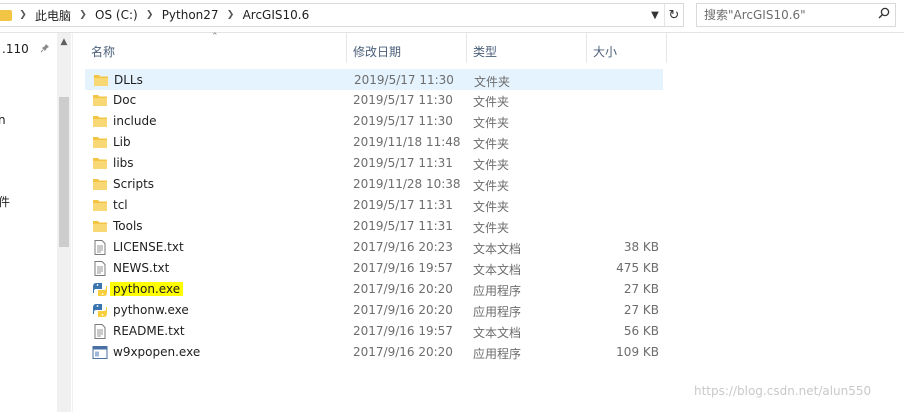 The width and height of the screenshot is (904, 412). Describe the element at coordinates (124, 100) in the screenshot. I see `file-name: Doc` at that location.